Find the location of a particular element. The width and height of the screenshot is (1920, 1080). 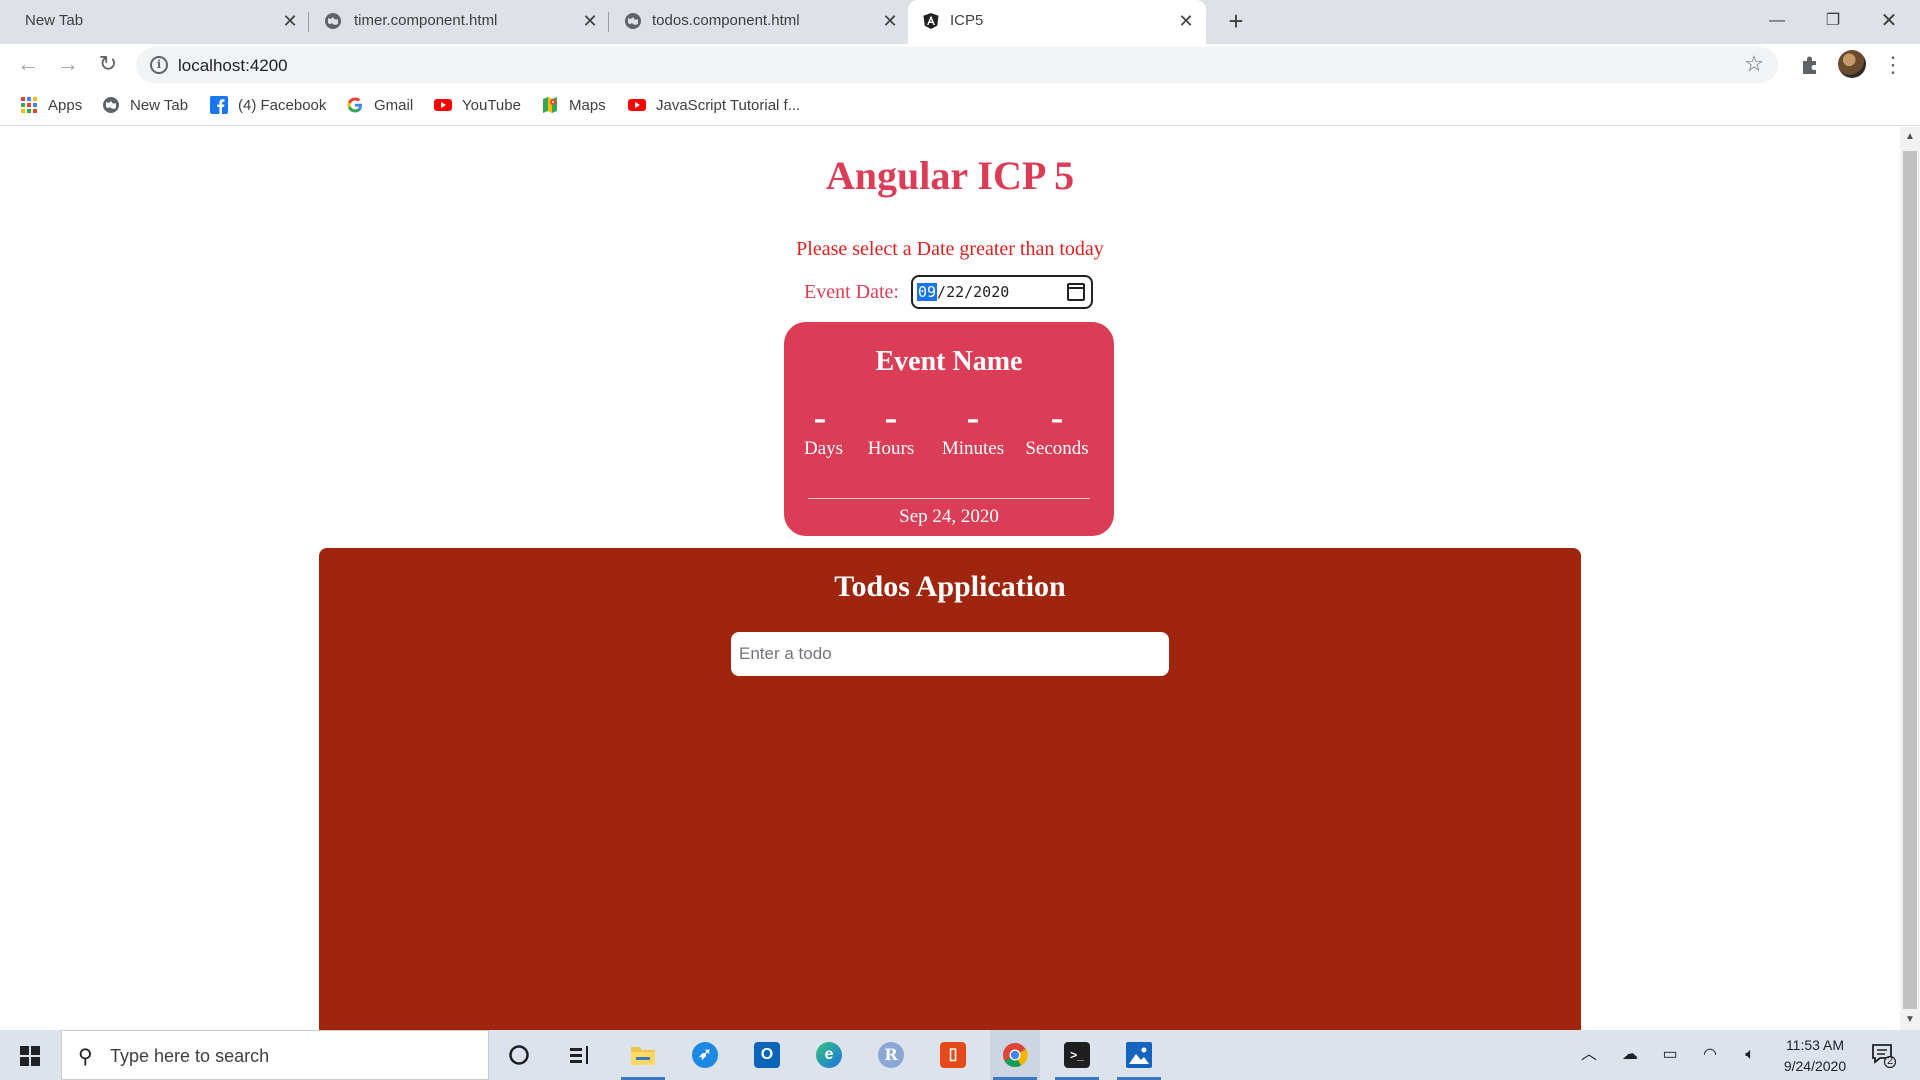

taskbar-app-blue: ➶ is located at coordinates (705, 1055).